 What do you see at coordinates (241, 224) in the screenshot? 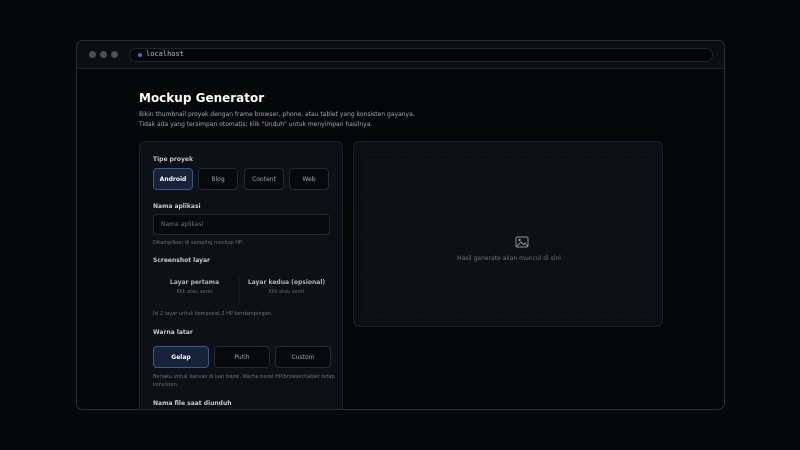
I see `app-name-input` at bounding box center [241, 224].